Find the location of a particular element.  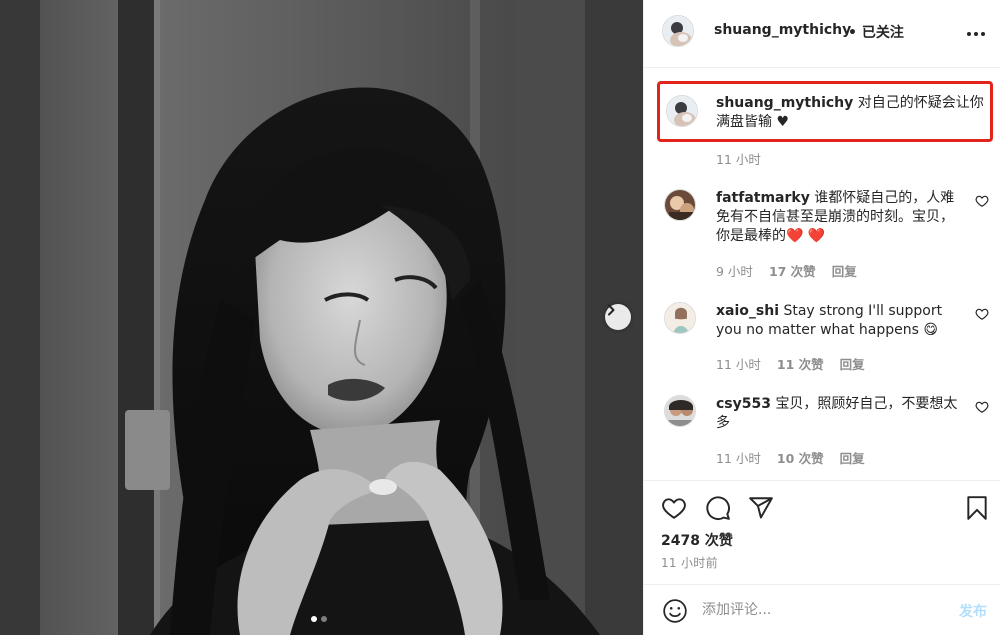

comment-username: xaio_shi is located at coordinates (747, 311).